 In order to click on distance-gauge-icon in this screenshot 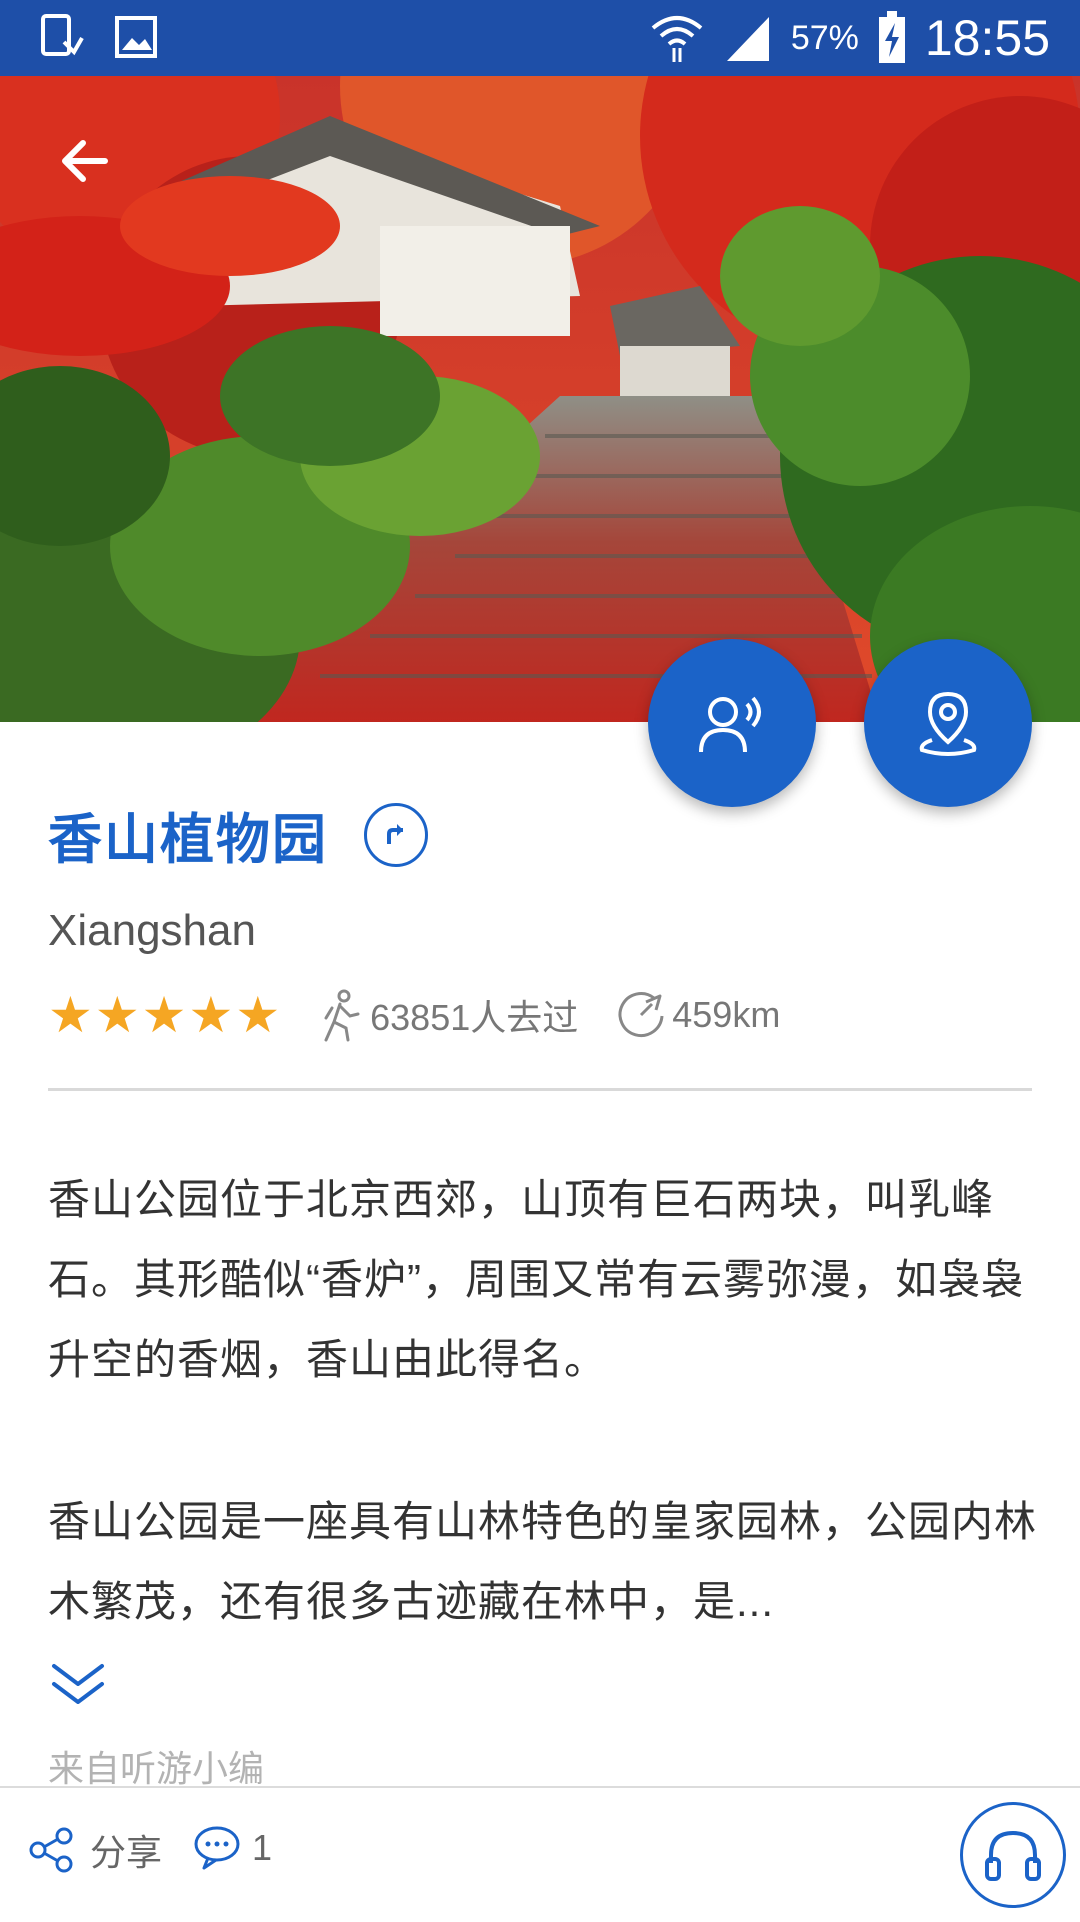, I will do `click(641, 1014)`.